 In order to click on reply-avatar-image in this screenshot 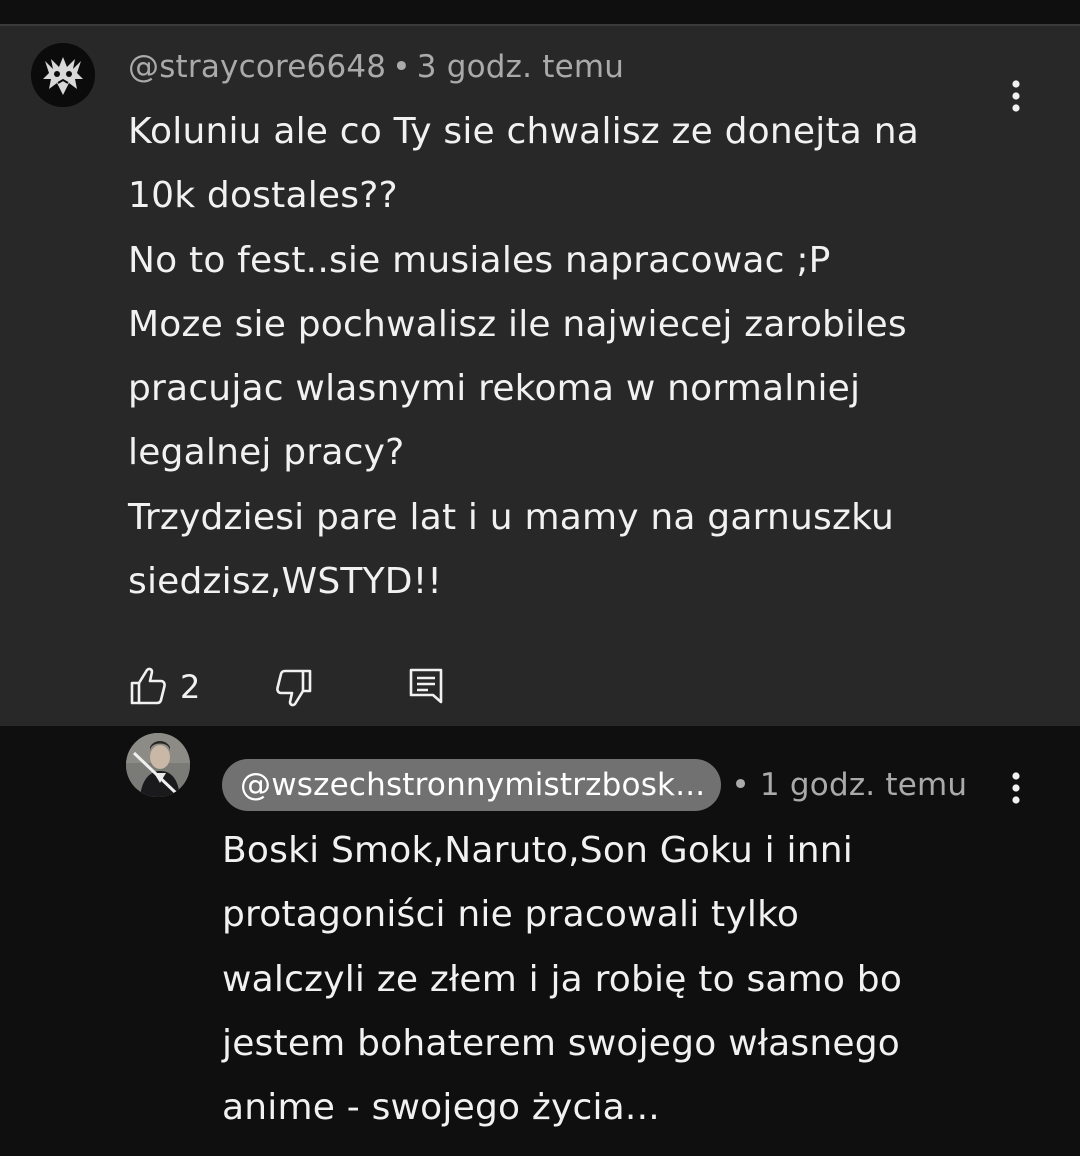, I will do `click(158, 765)`.